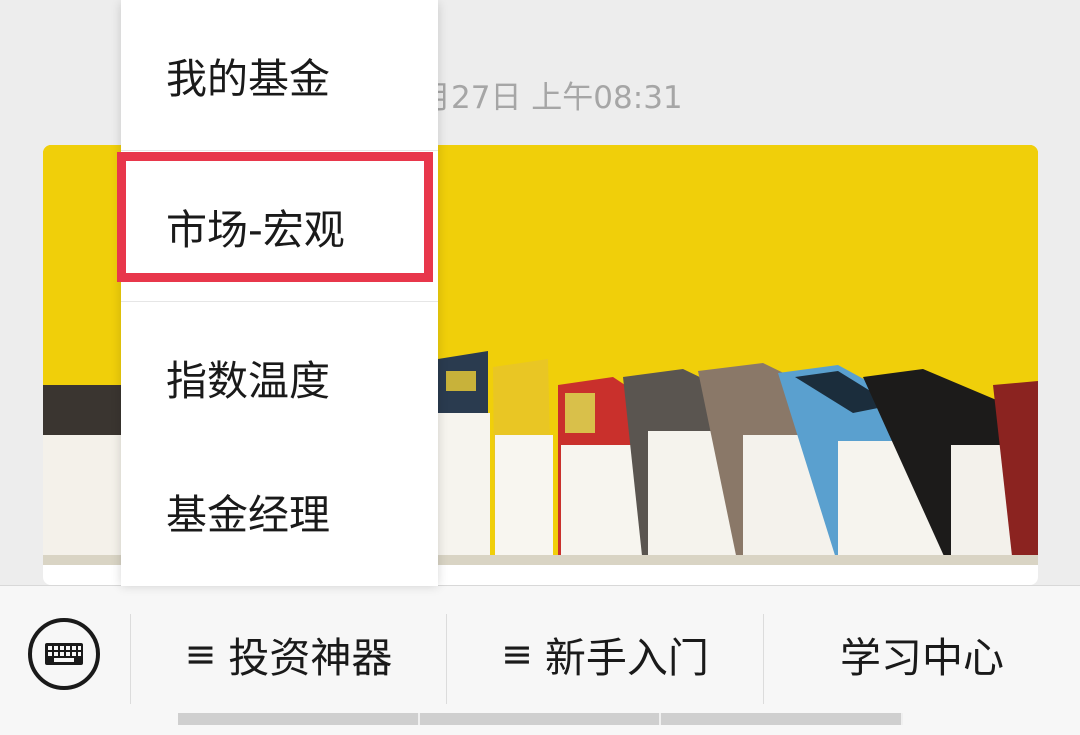 This screenshot has height=735, width=1080. I want to click on submenu-item-label: 市场-宏观, so click(255, 230).